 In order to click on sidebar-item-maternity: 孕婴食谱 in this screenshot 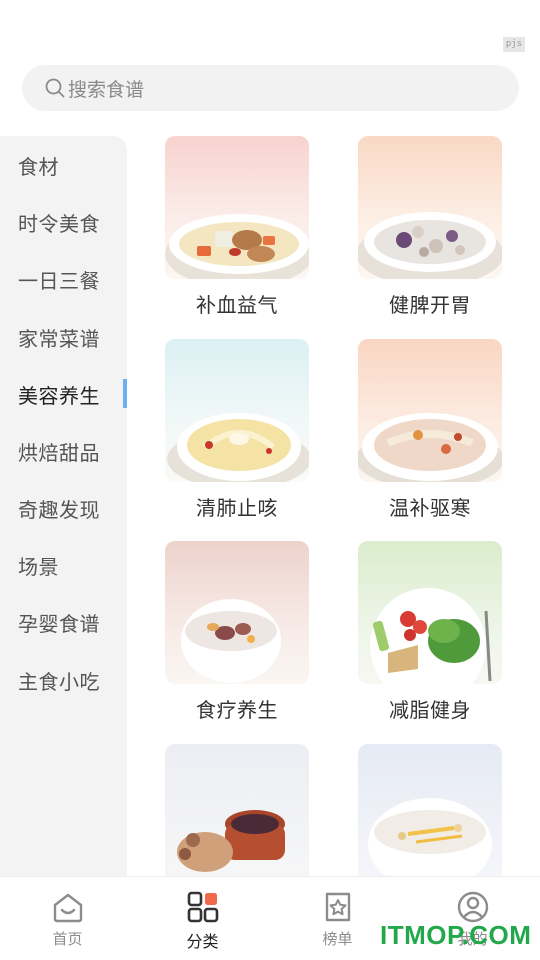, I will do `click(63, 622)`.